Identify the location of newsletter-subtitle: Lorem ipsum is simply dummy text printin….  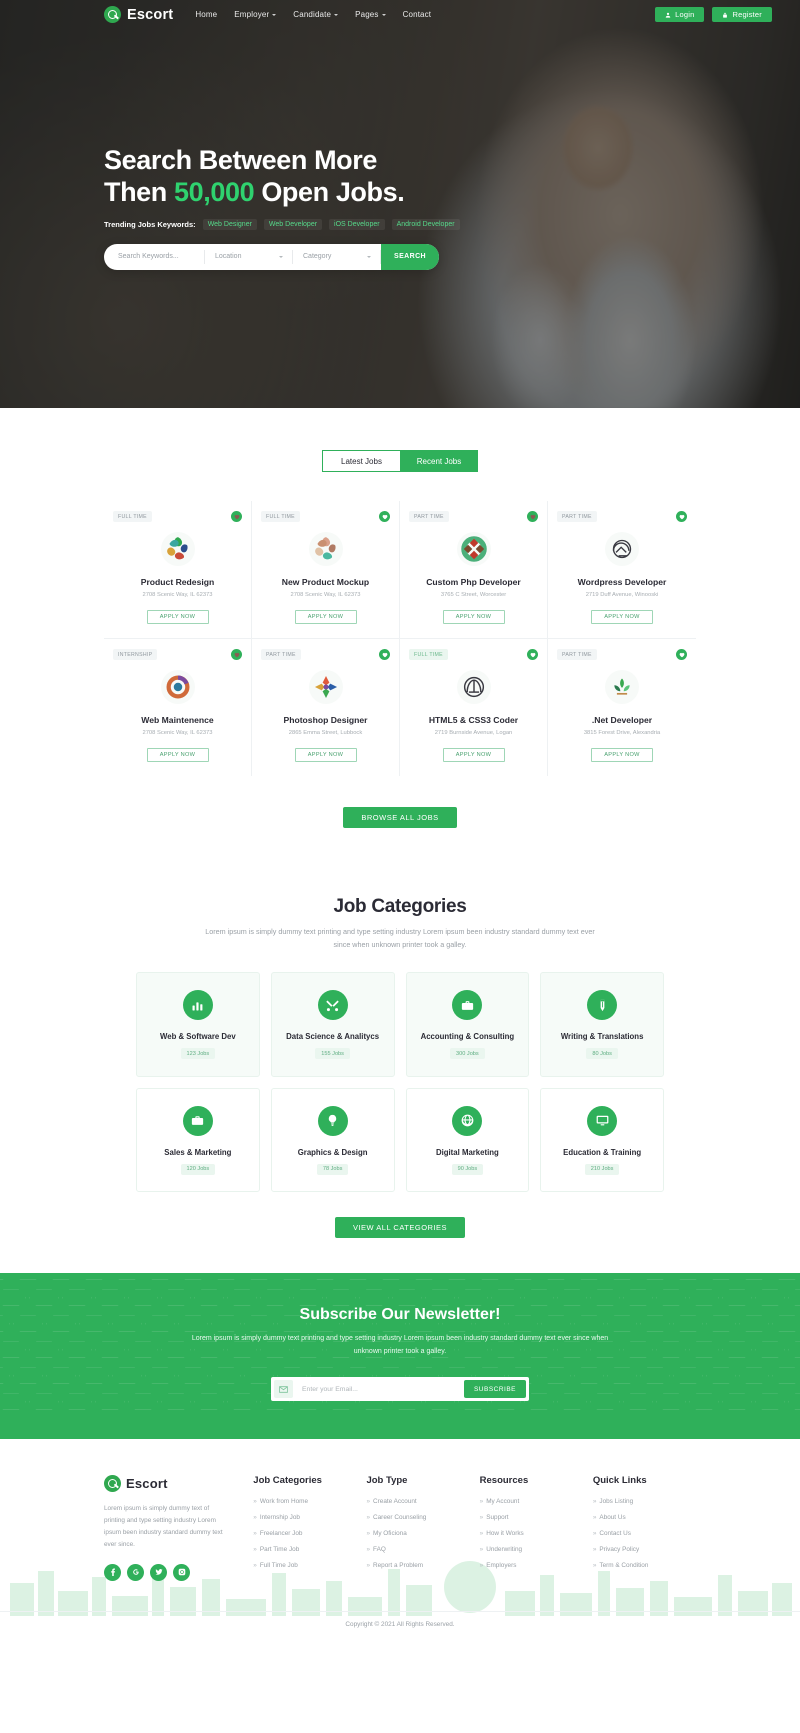
(400, 1345).